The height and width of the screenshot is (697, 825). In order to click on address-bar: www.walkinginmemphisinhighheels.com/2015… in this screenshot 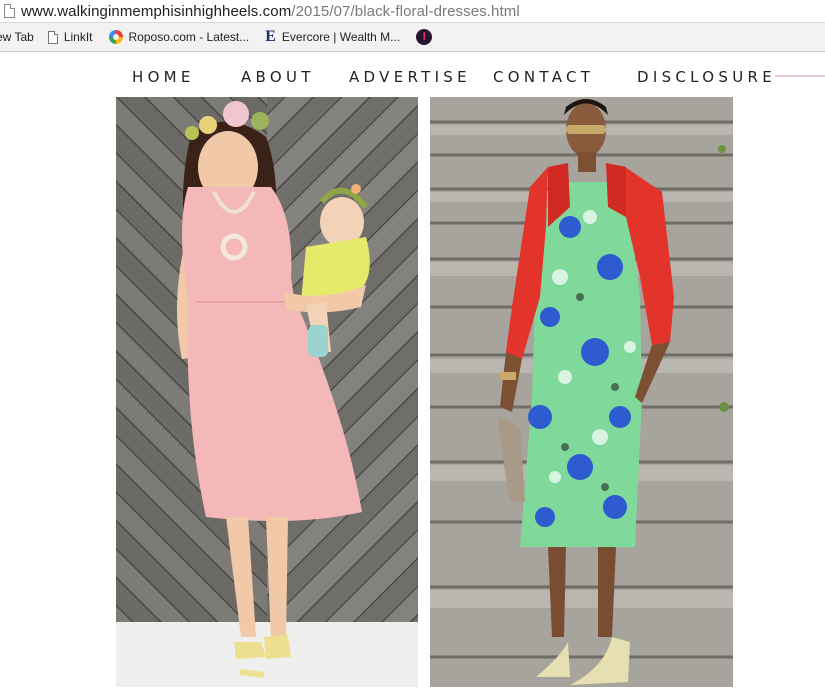, I will do `click(412, 11)`.